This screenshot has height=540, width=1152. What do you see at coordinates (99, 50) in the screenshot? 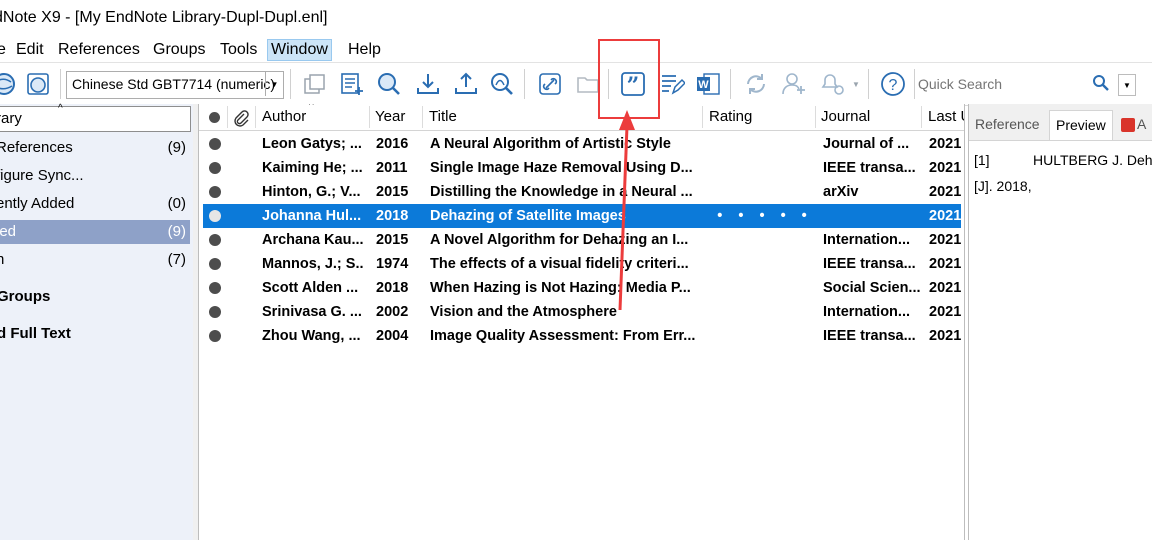
I see `menu-references: References` at bounding box center [99, 50].